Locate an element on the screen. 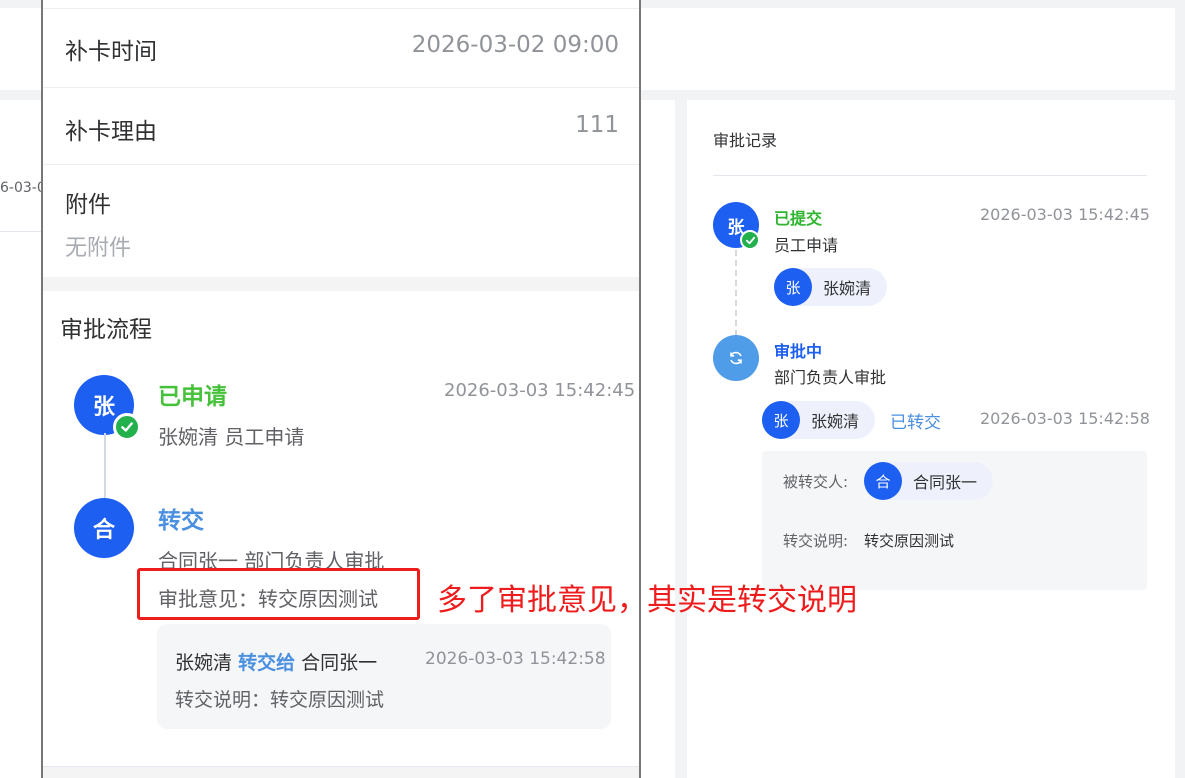  field-row-partial is located at coordinates (341, 4).